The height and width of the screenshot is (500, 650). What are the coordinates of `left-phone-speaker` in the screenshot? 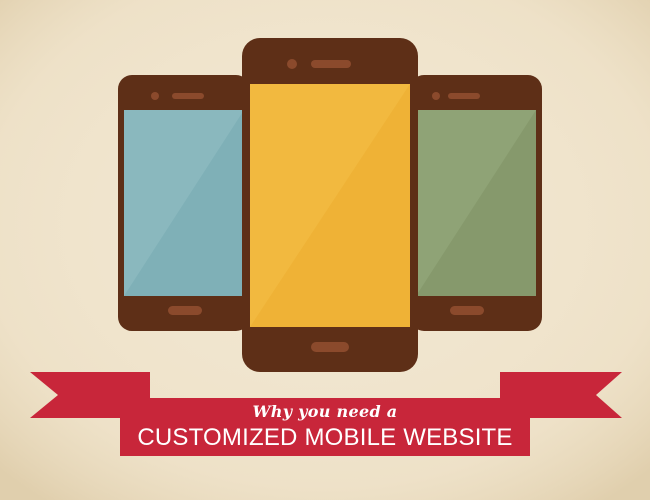 It's located at (188, 96).